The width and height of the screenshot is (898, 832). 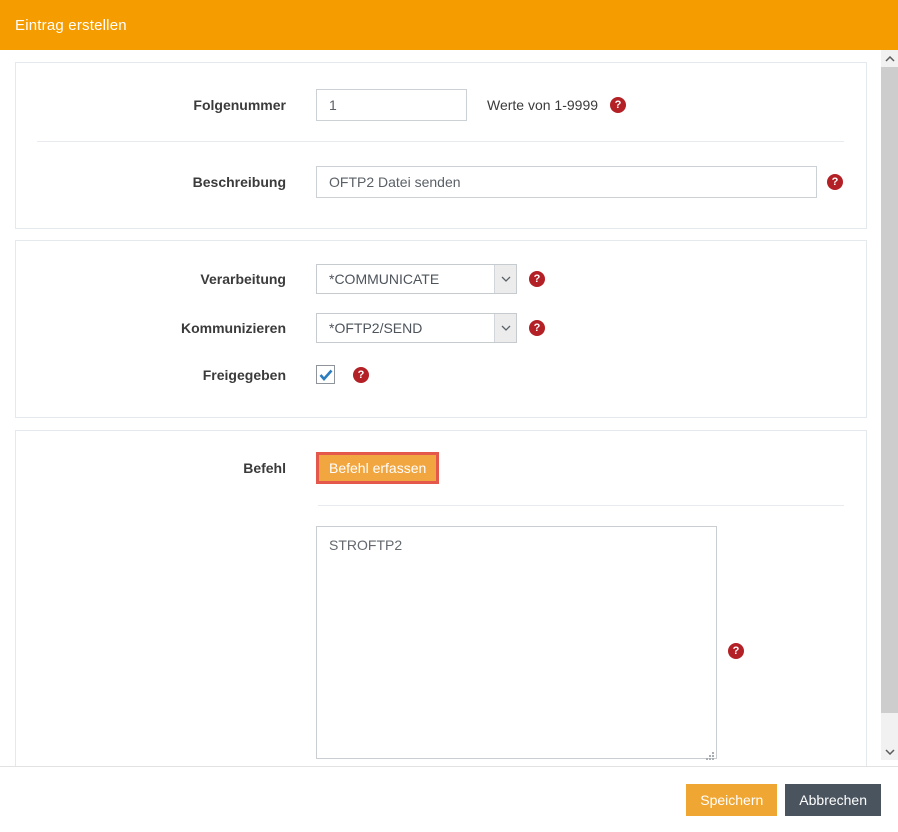 What do you see at coordinates (566, 182) in the screenshot?
I see `beschreibung-input` at bounding box center [566, 182].